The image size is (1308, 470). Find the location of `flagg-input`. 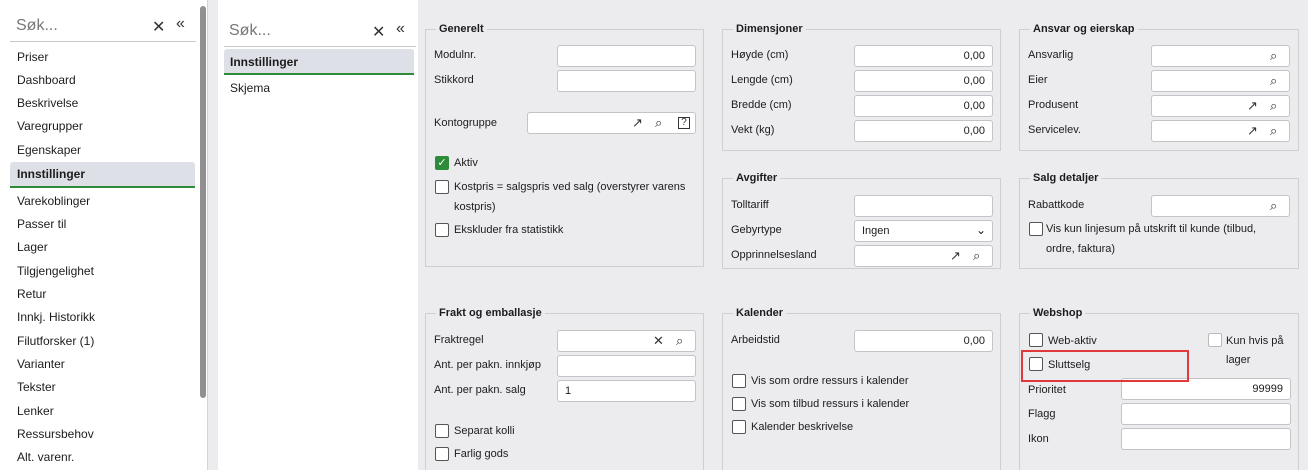

flagg-input is located at coordinates (1206, 414).